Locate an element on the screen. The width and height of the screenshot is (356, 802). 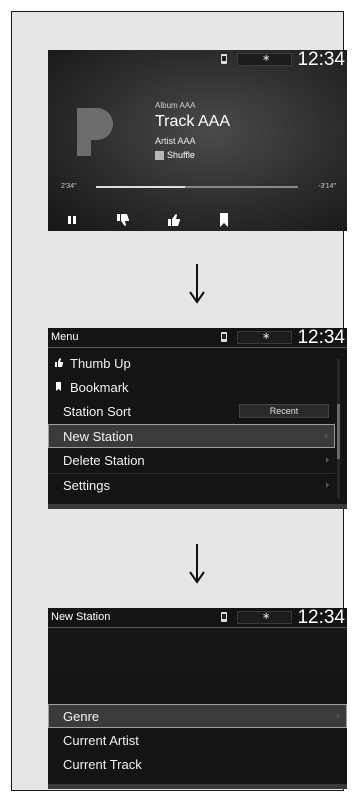
menu-item-label: Genre is located at coordinates (81, 716).